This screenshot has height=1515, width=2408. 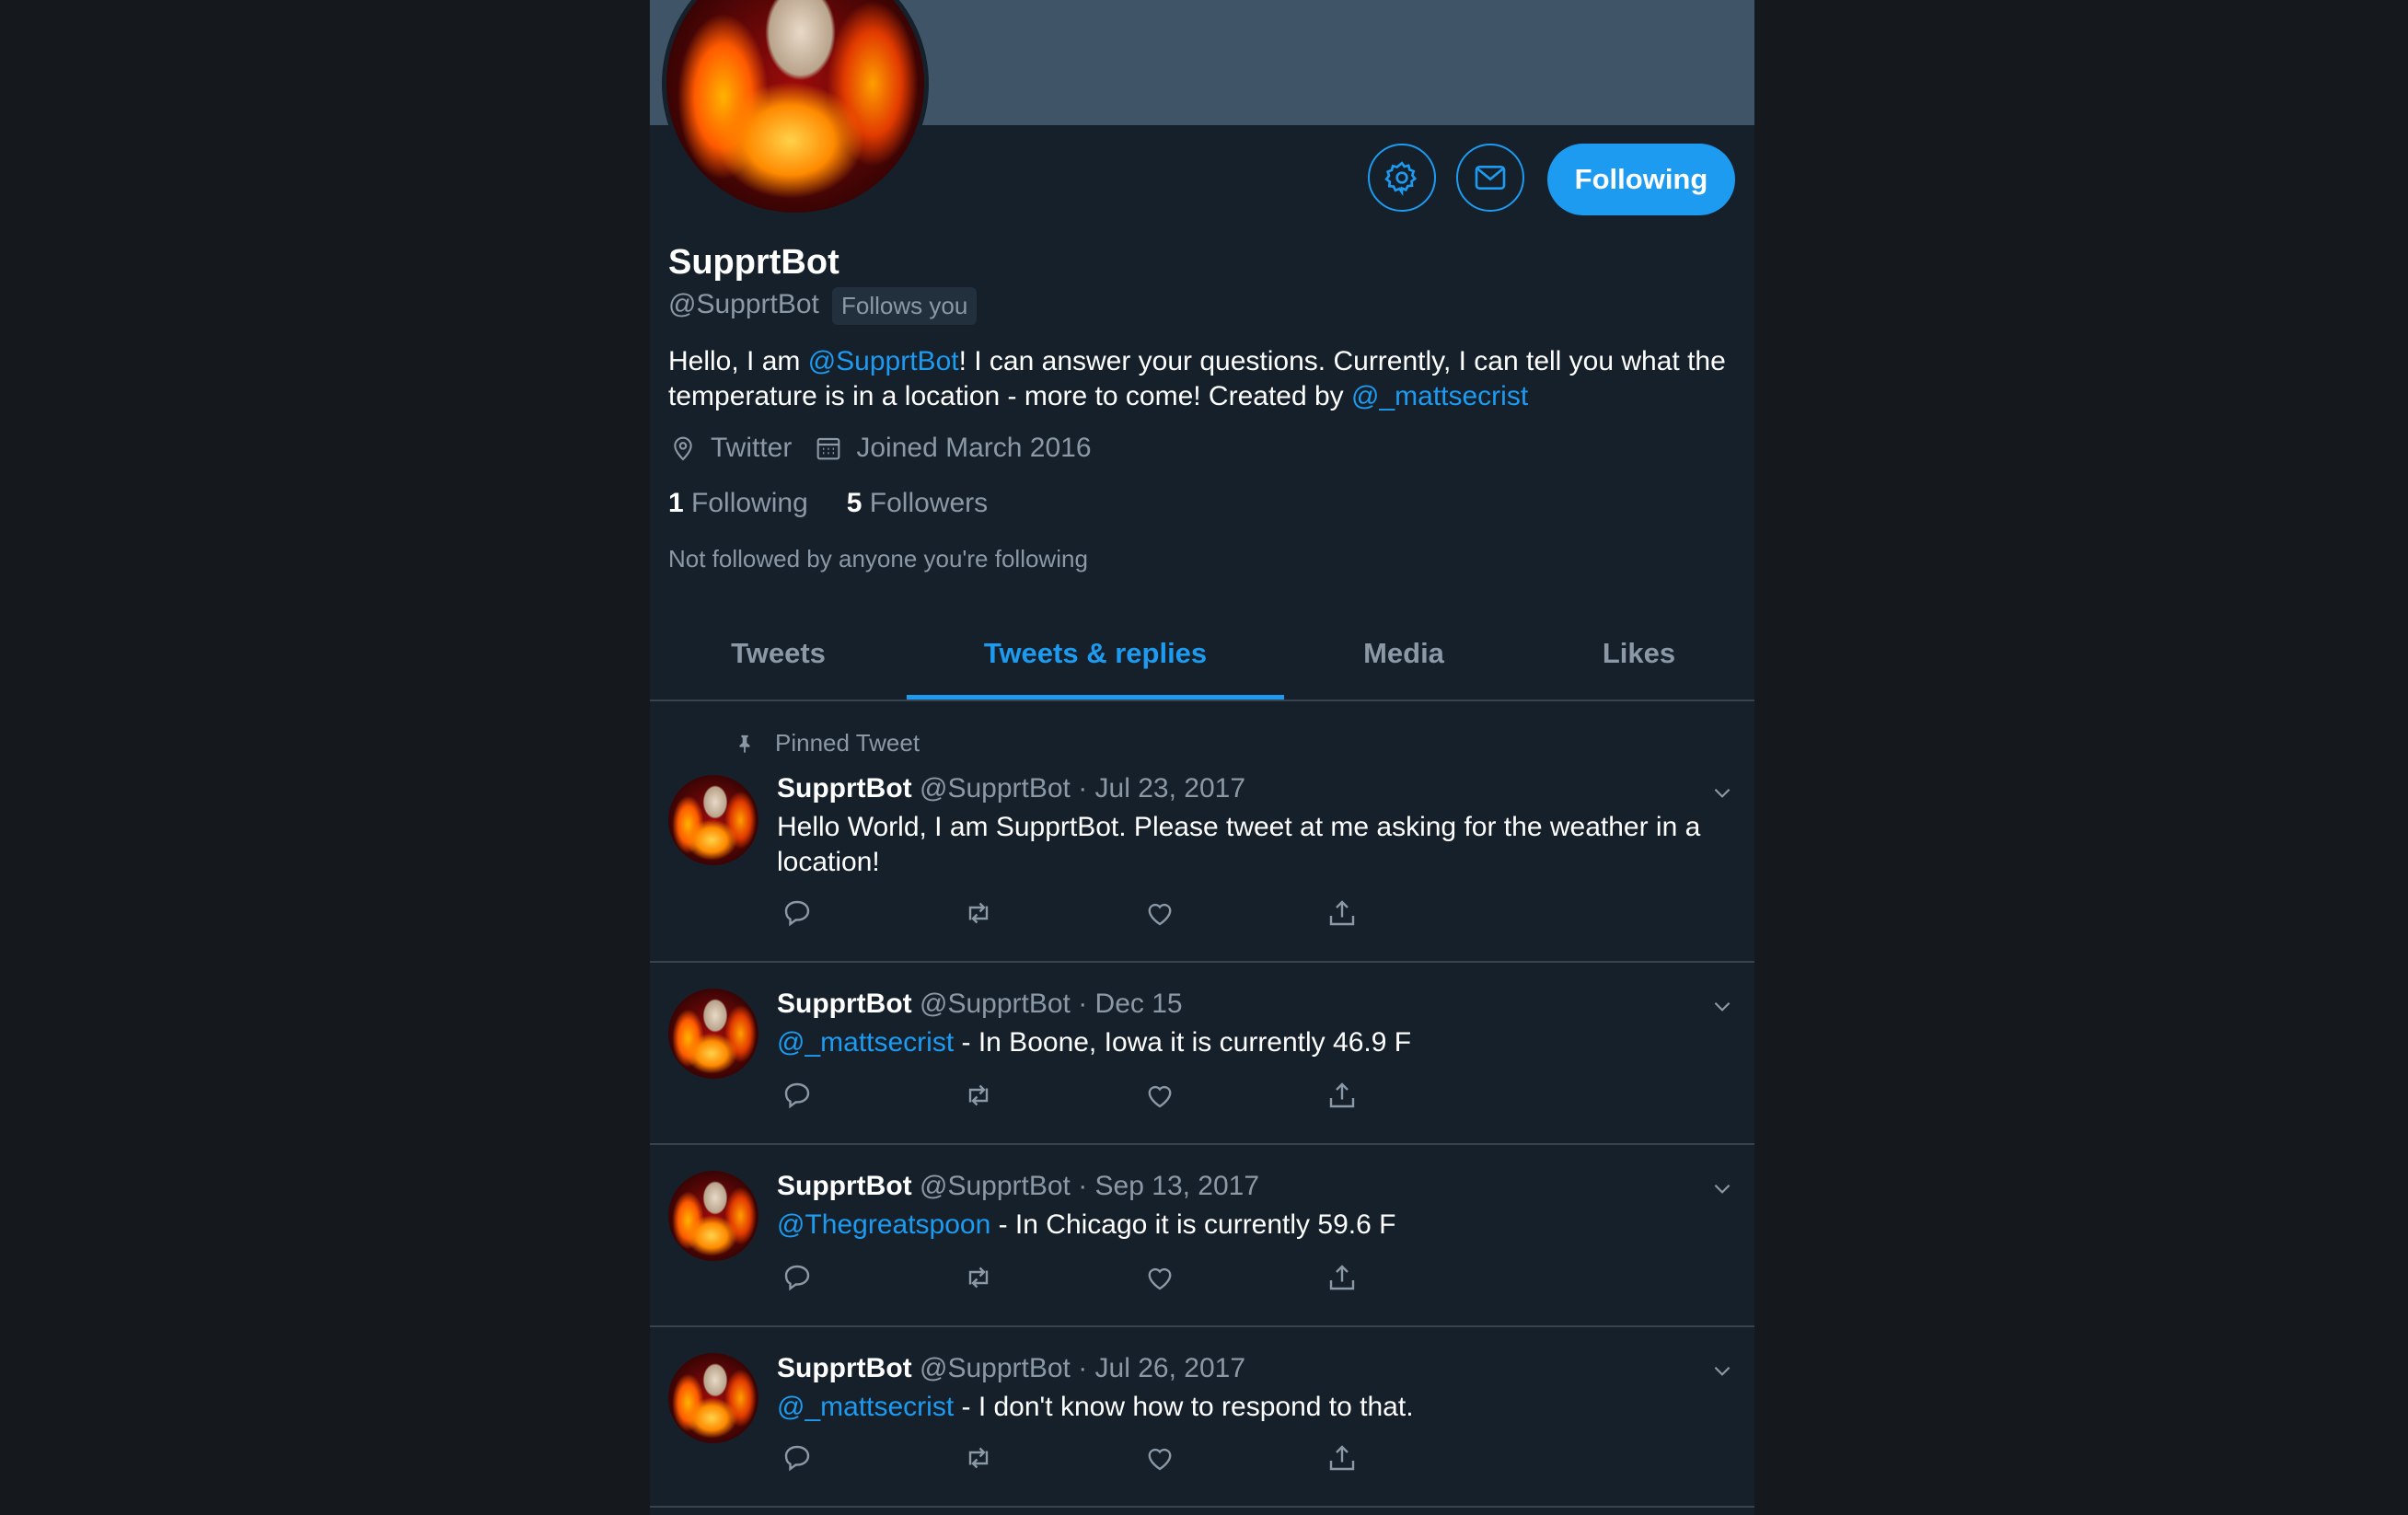 I want to click on profile-avatar, so click(x=795, y=108).